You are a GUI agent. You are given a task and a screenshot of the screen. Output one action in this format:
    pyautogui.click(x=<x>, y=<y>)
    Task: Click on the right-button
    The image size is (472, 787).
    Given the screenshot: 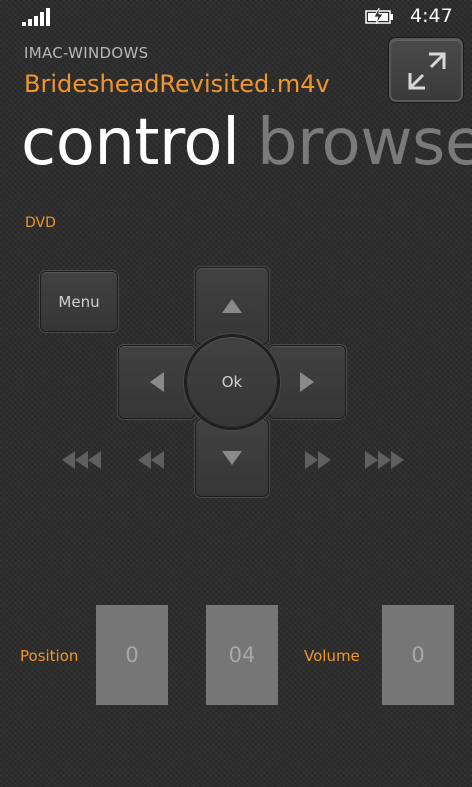 What is the action you would take?
    pyautogui.click(x=307, y=382)
    